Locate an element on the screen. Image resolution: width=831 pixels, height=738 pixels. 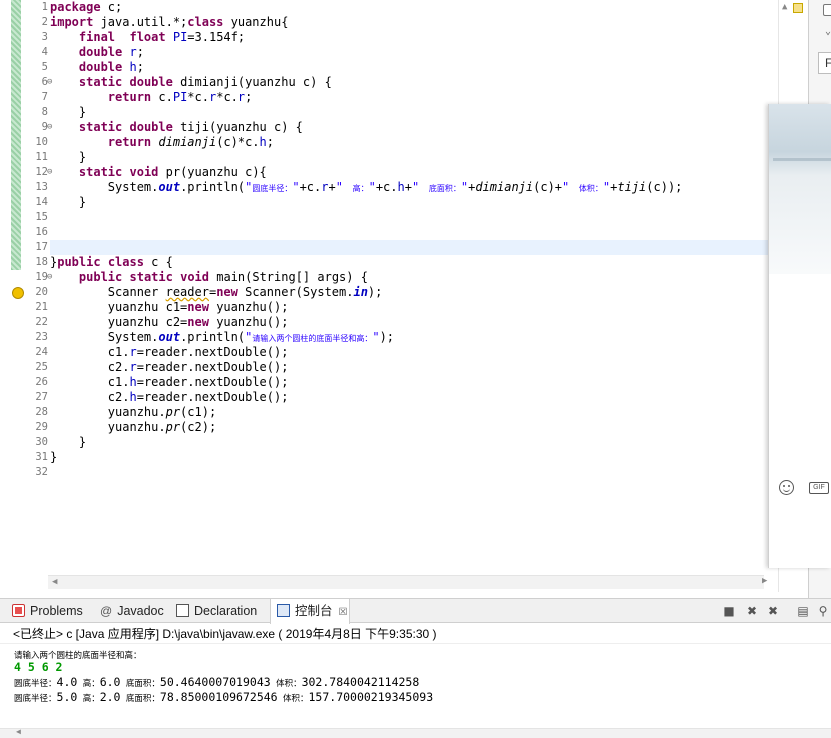
line-number: 9 is located at coordinates (44, 127).